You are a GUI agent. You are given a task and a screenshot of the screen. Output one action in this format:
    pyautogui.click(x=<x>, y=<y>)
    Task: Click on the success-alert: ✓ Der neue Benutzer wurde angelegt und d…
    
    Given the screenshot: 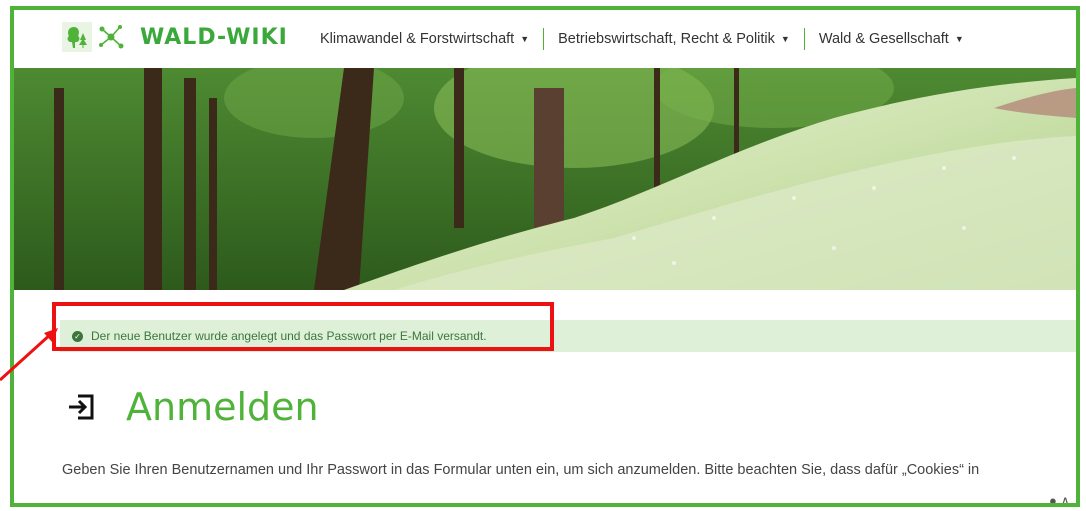 What is the action you would take?
    pyautogui.click(x=568, y=336)
    